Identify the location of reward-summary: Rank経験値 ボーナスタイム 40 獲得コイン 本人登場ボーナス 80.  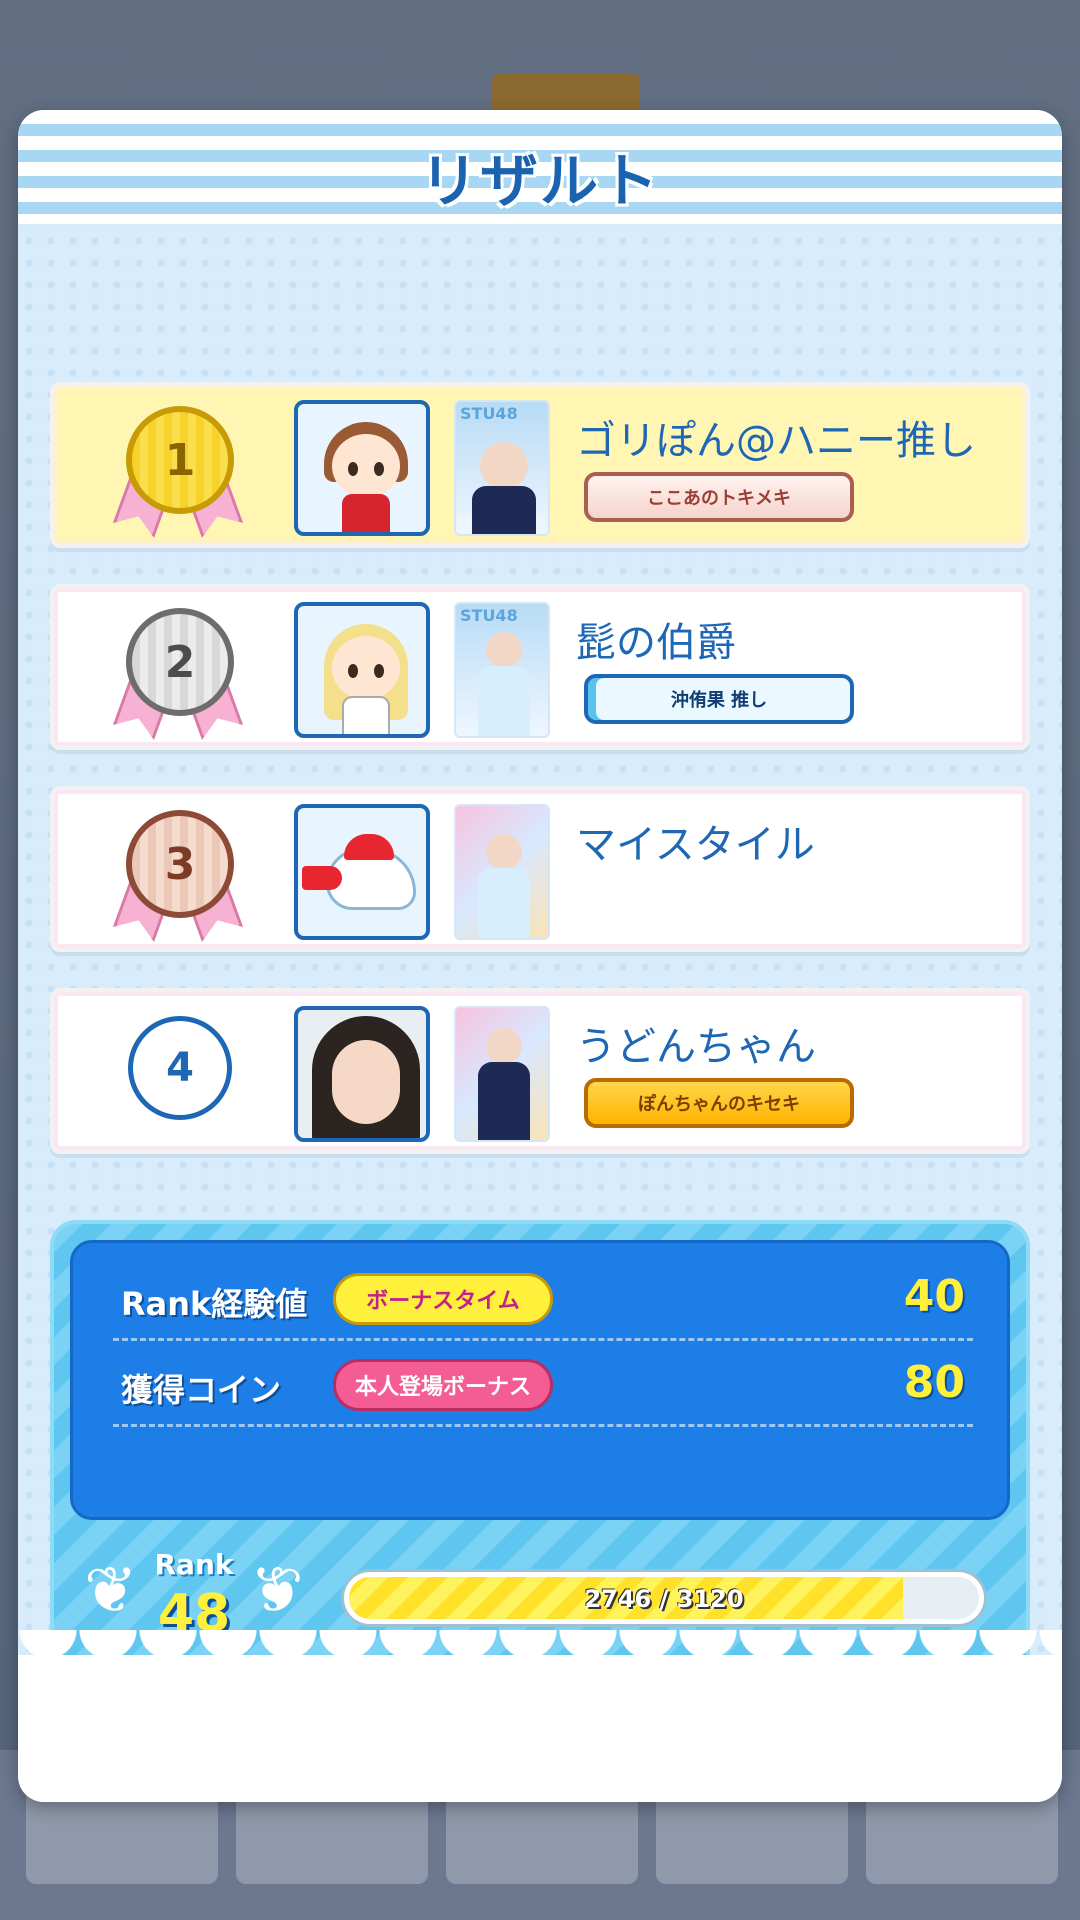
(540, 1380).